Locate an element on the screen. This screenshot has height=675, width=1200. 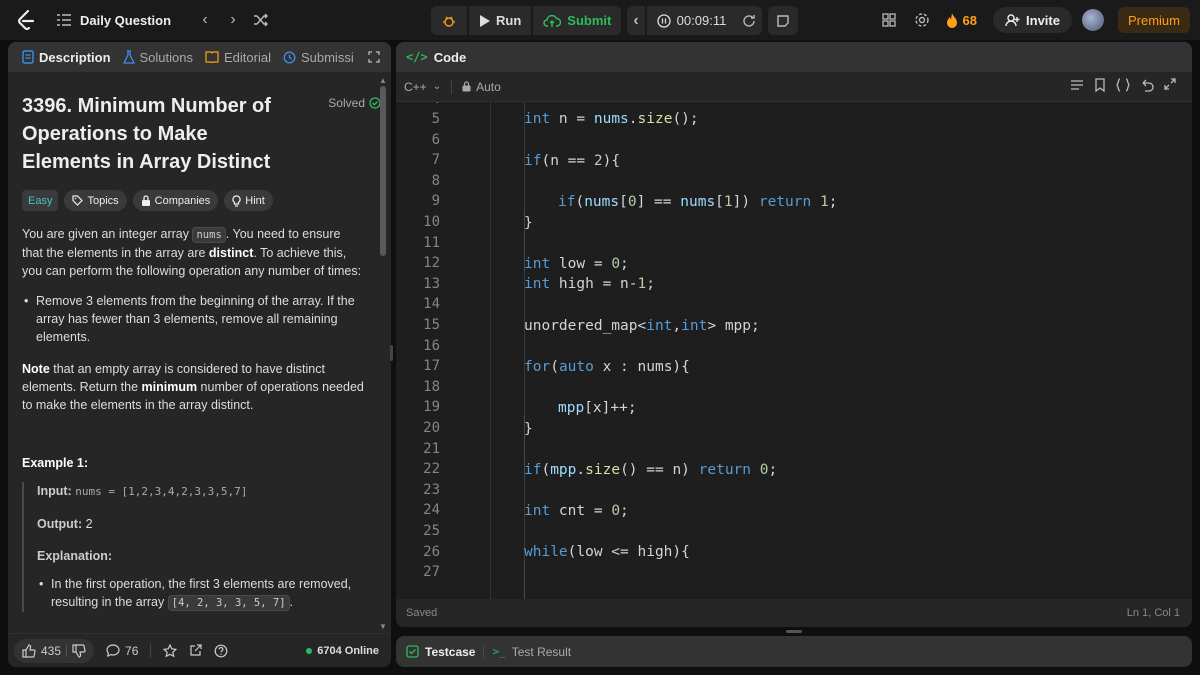
document-icon is located at coordinates (28, 57).